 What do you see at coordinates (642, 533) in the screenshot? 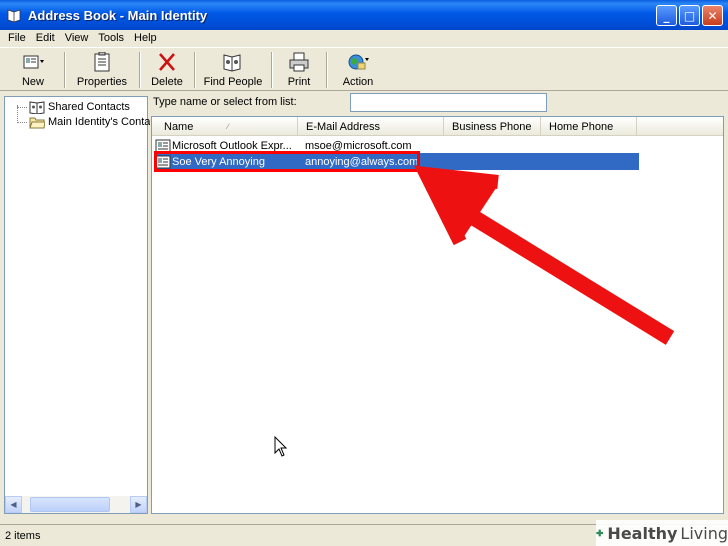
I see `watermark-bold: Healthy` at bounding box center [642, 533].